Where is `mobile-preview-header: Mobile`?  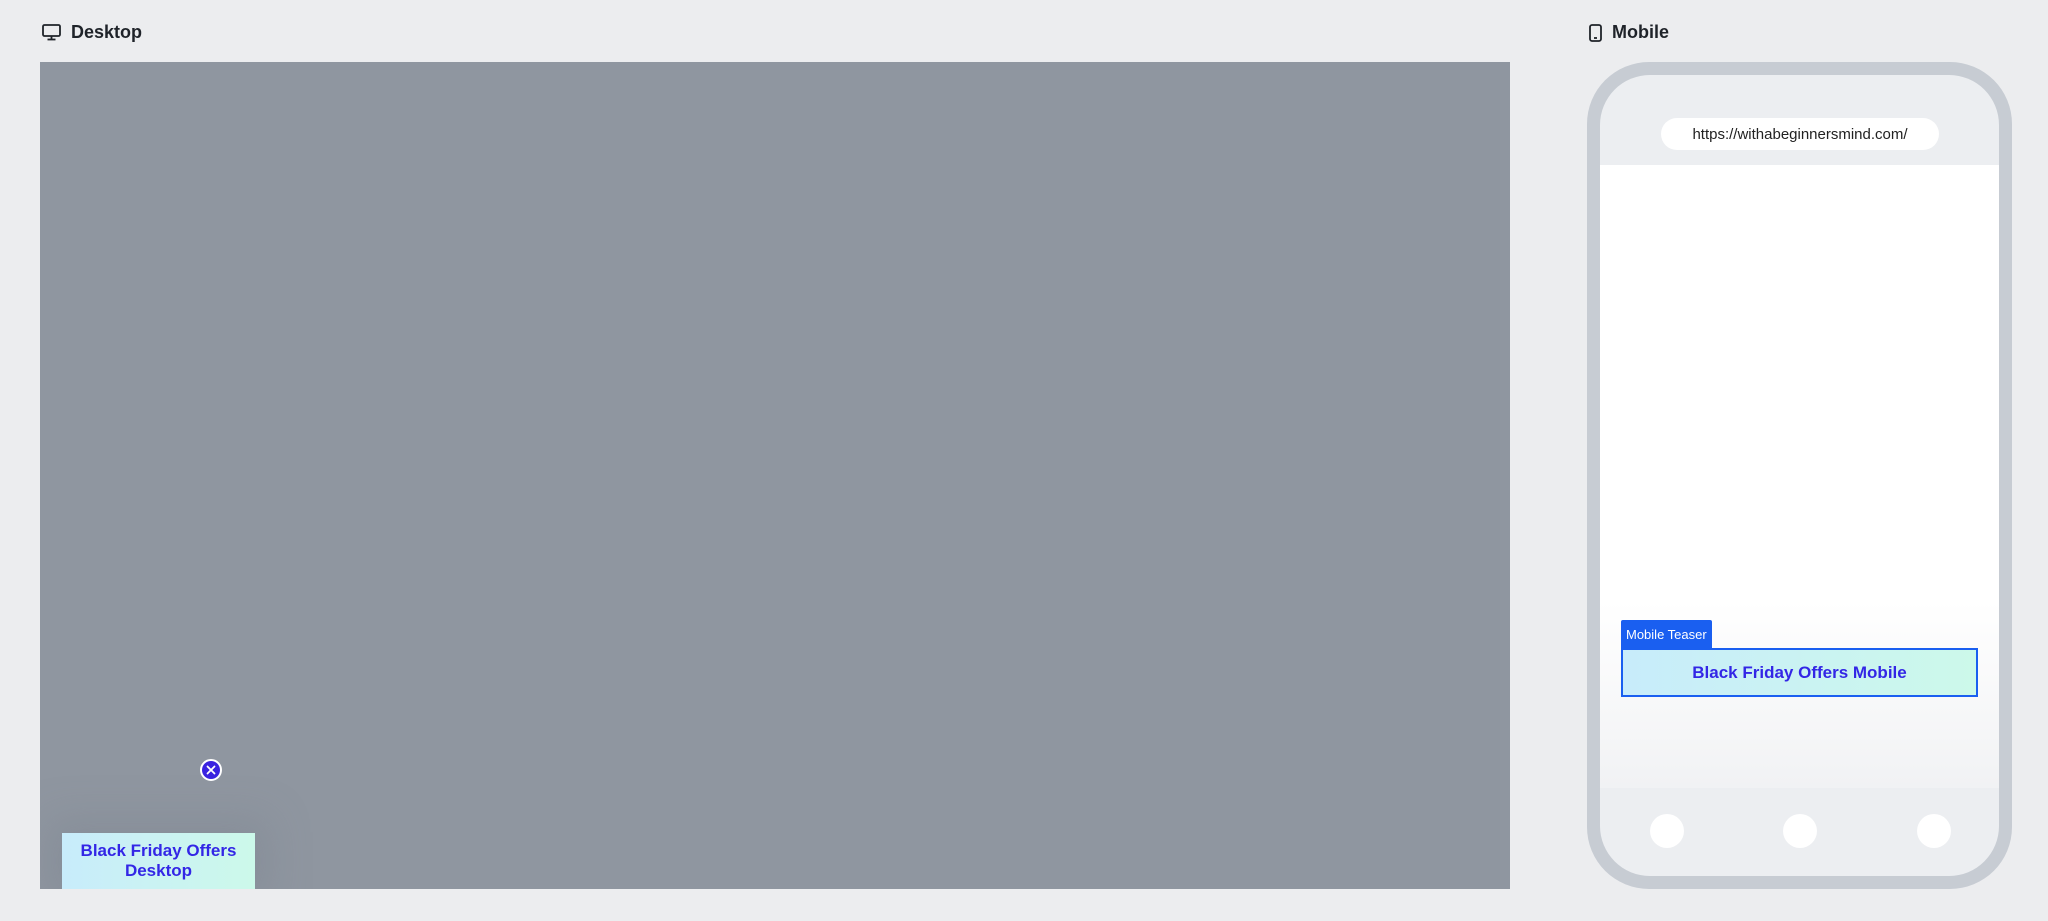 mobile-preview-header: Mobile is located at coordinates (1629, 32).